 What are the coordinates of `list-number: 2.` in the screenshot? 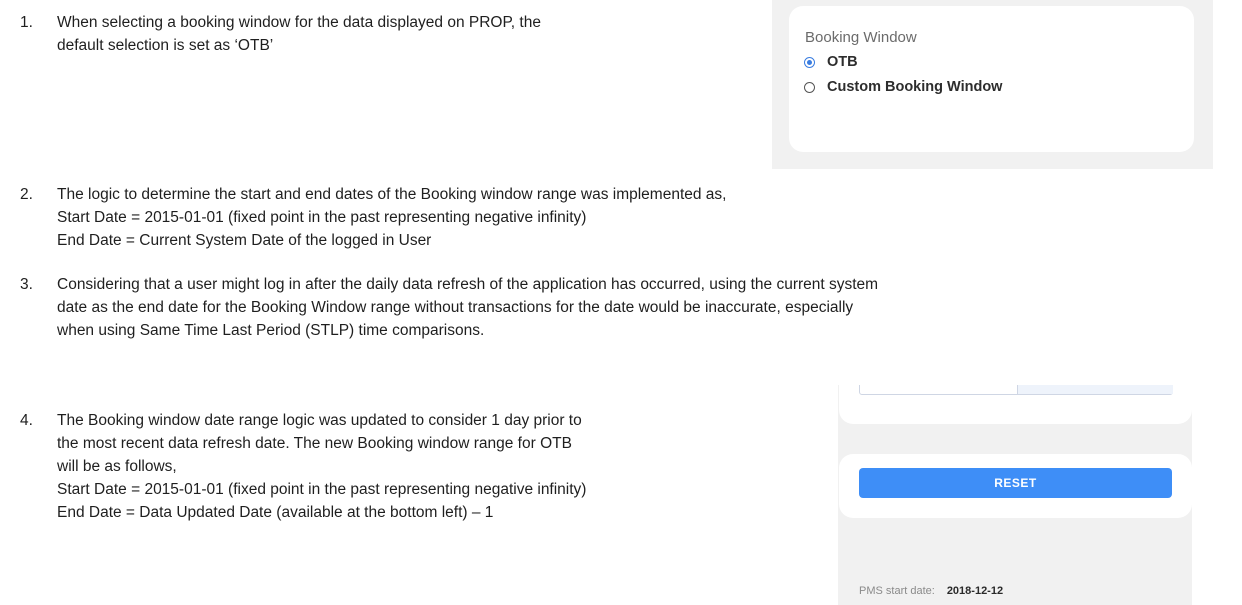 It's located at (26, 194).